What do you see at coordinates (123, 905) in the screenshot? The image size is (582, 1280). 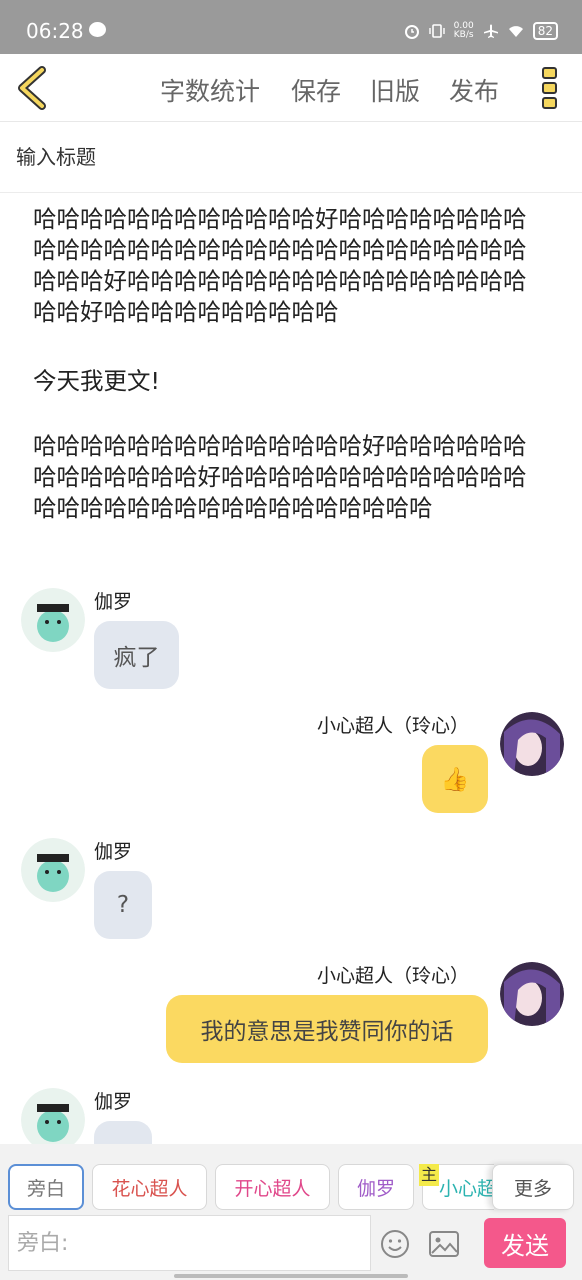 I see `message-bubble: ?` at bounding box center [123, 905].